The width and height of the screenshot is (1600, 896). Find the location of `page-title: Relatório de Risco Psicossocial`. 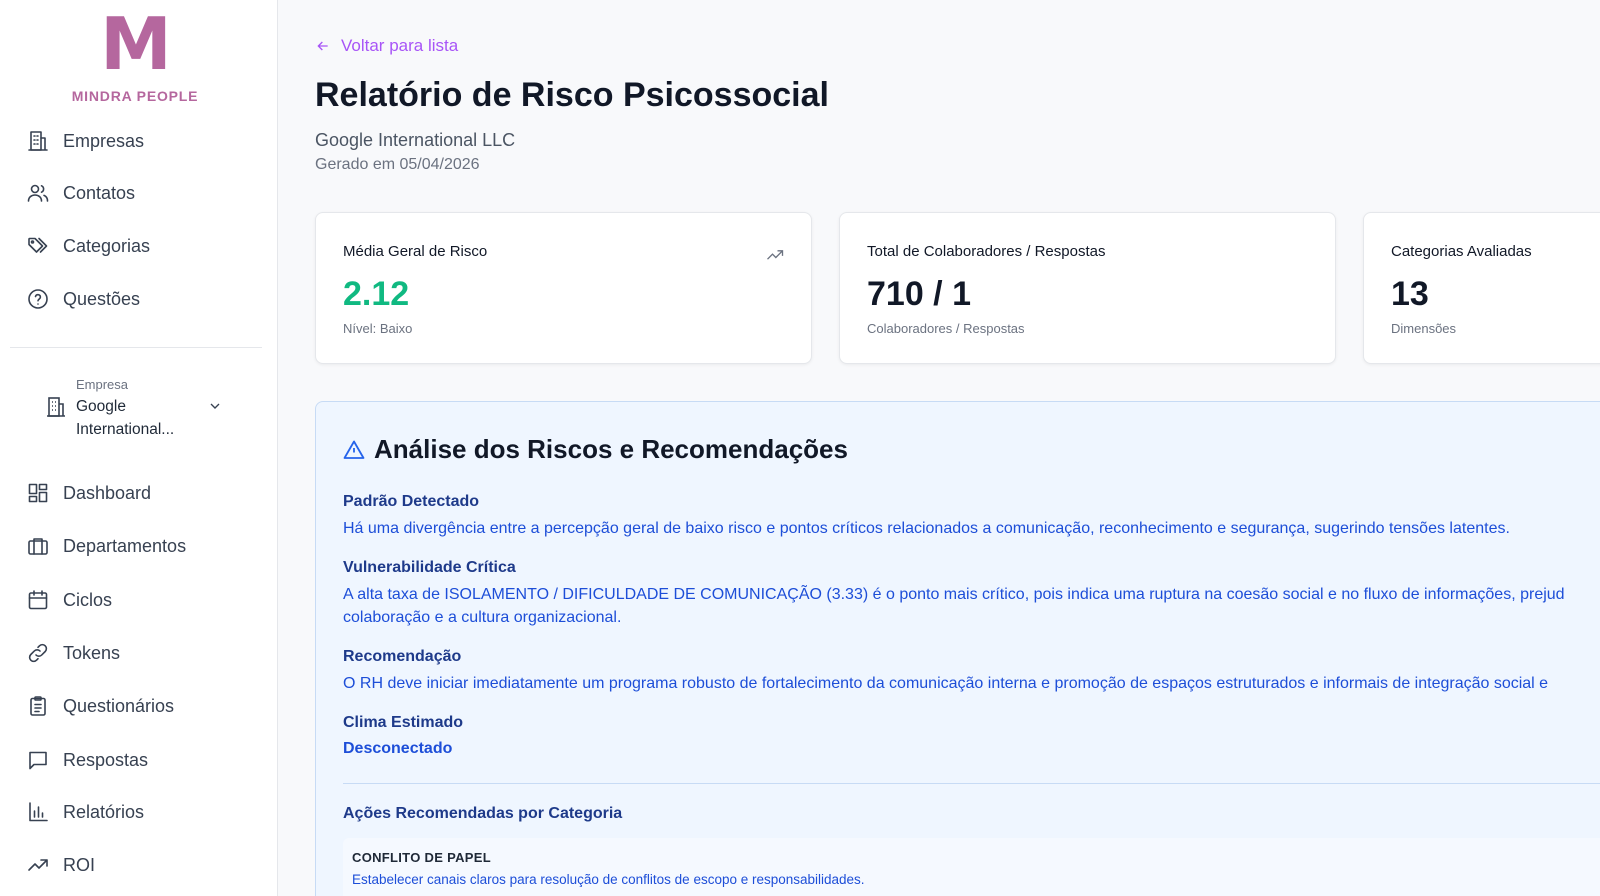

page-title: Relatório de Risco Psicossocial is located at coordinates (572, 95).